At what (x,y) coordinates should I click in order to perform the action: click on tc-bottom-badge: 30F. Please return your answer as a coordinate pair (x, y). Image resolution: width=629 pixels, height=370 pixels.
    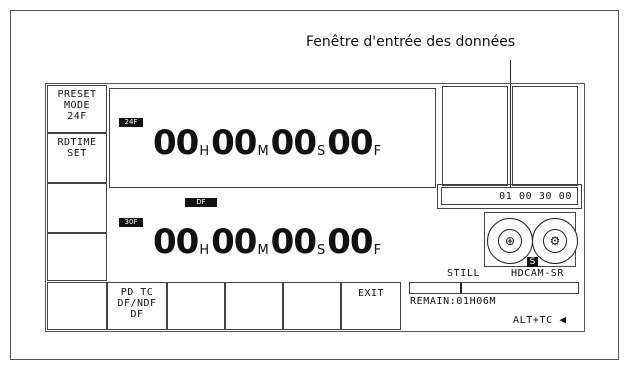
    Looking at the image, I should click on (131, 222).